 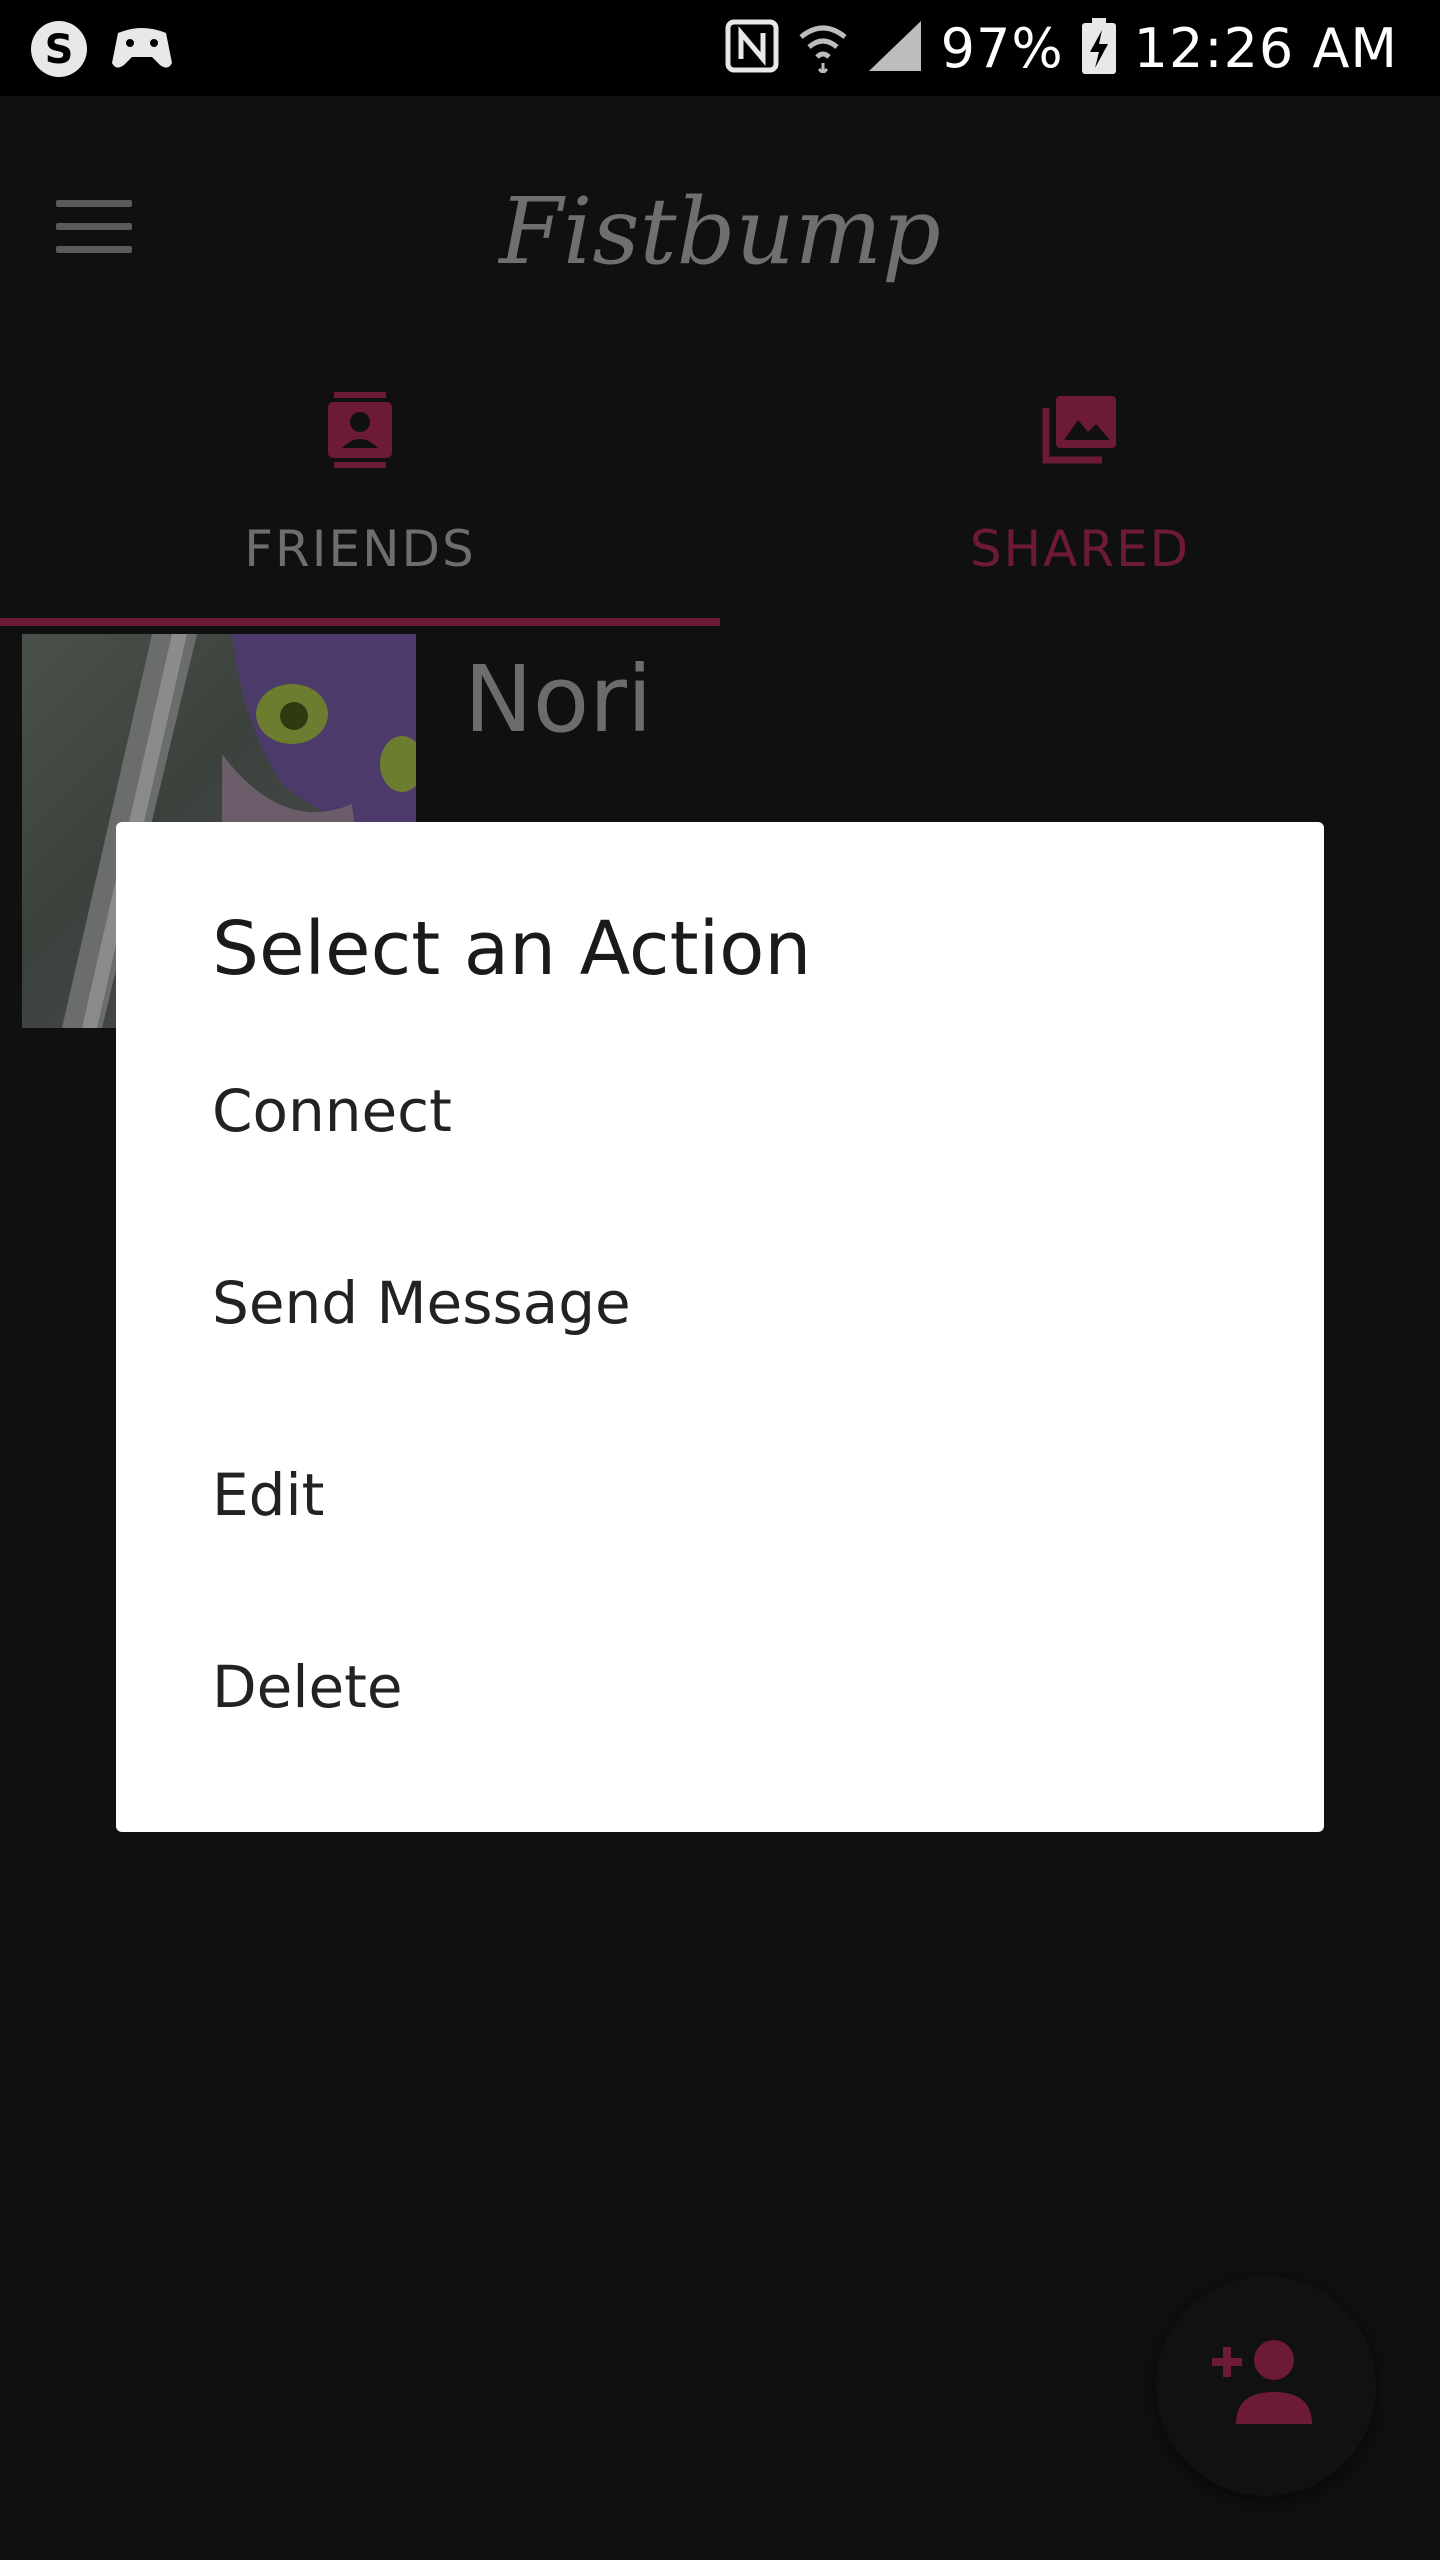 What do you see at coordinates (720, 48) in the screenshot?
I see `status-bar: S 97% 12:26 AM` at bounding box center [720, 48].